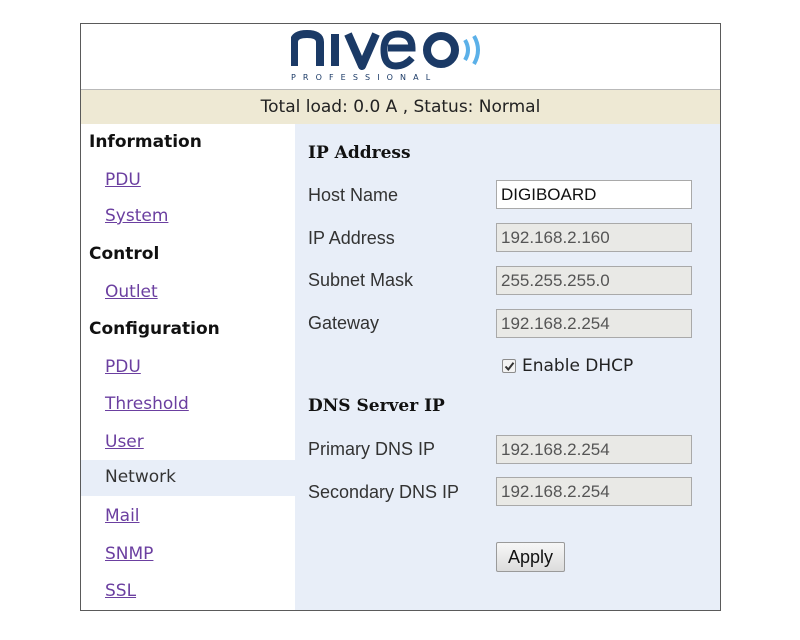 The height and width of the screenshot is (640, 800). I want to click on header: PROFESSIONAL, so click(400, 57).